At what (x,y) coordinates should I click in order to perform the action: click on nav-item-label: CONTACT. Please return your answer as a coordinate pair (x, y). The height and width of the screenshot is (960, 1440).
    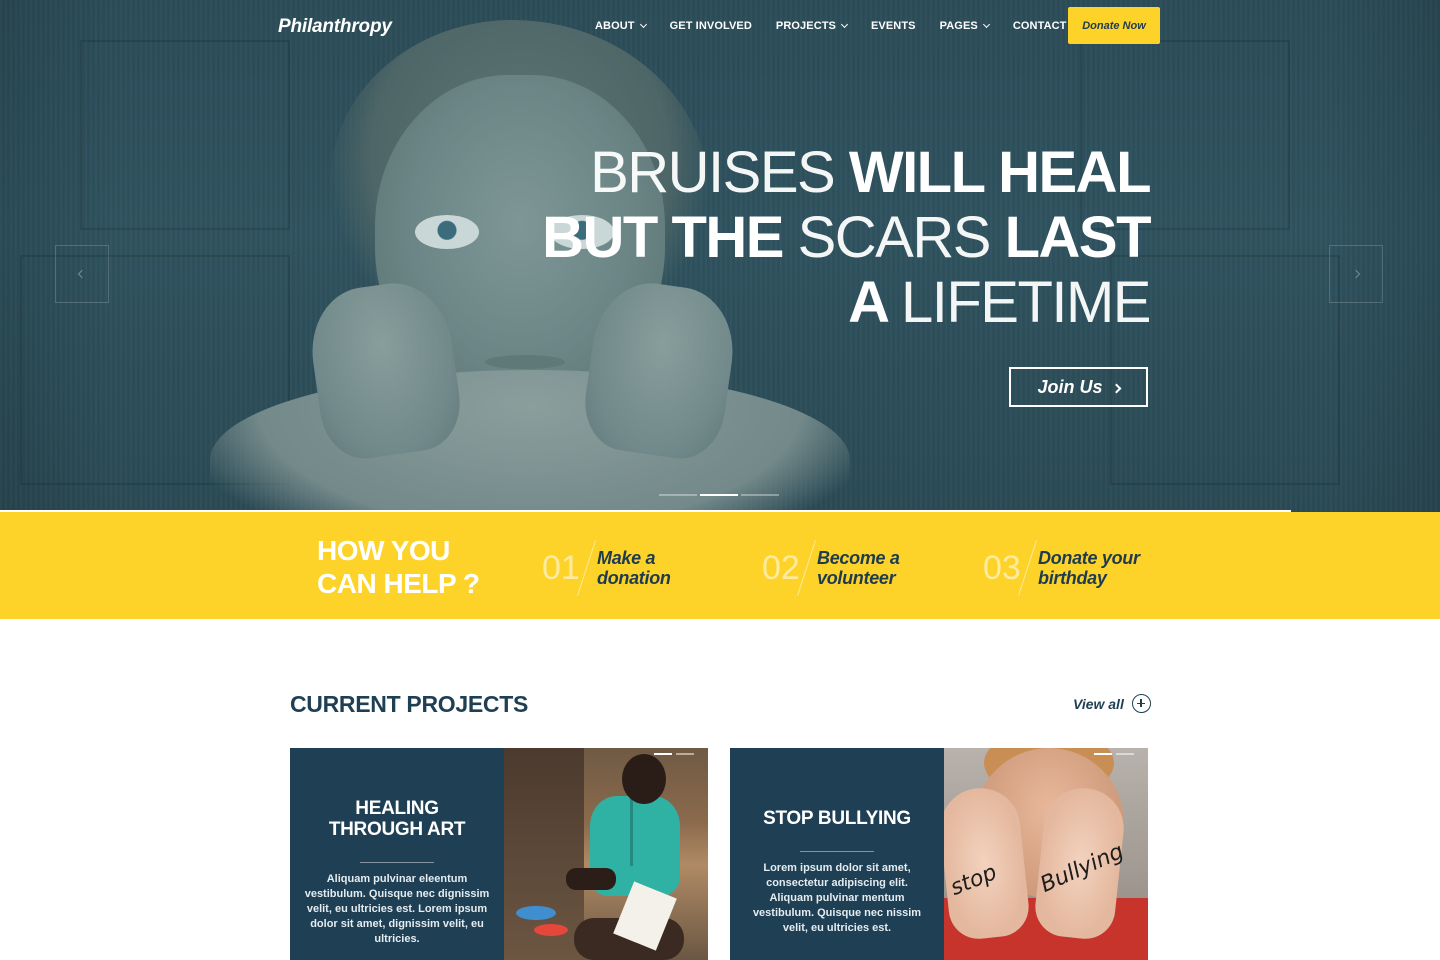
    Looking at the image, I should click on (1039, 26).